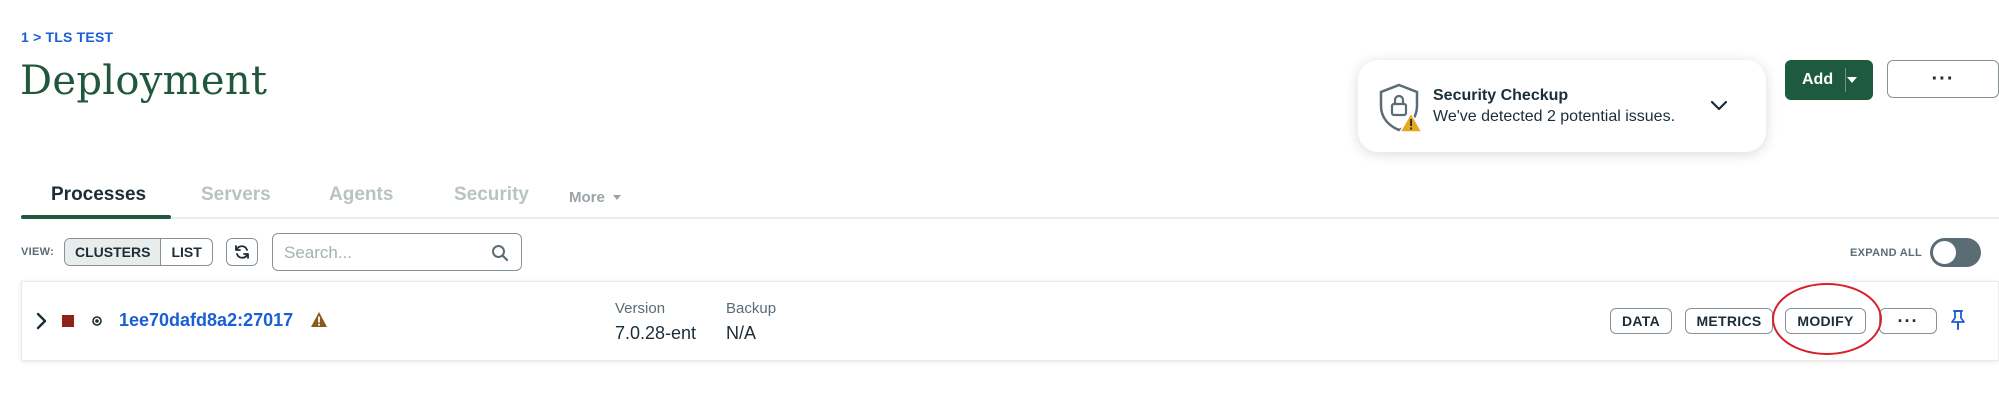 Image resolution: width=1999 pixels, height=416 pixels. What do you see at coordinates (67, 37) in the screenshot?
I see `breadcrumb: 1 > TLS TEST` at bounding box center [67, 37].